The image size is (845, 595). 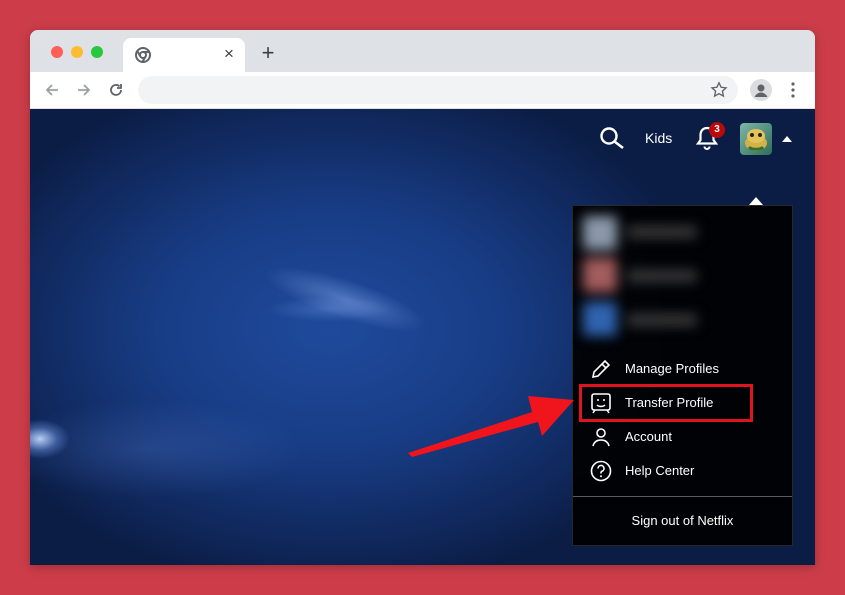 What do you see at coordinates (717, 130) in the screenshot?
I see `notification-count-badge: 3` at bounding box center [717, 130].